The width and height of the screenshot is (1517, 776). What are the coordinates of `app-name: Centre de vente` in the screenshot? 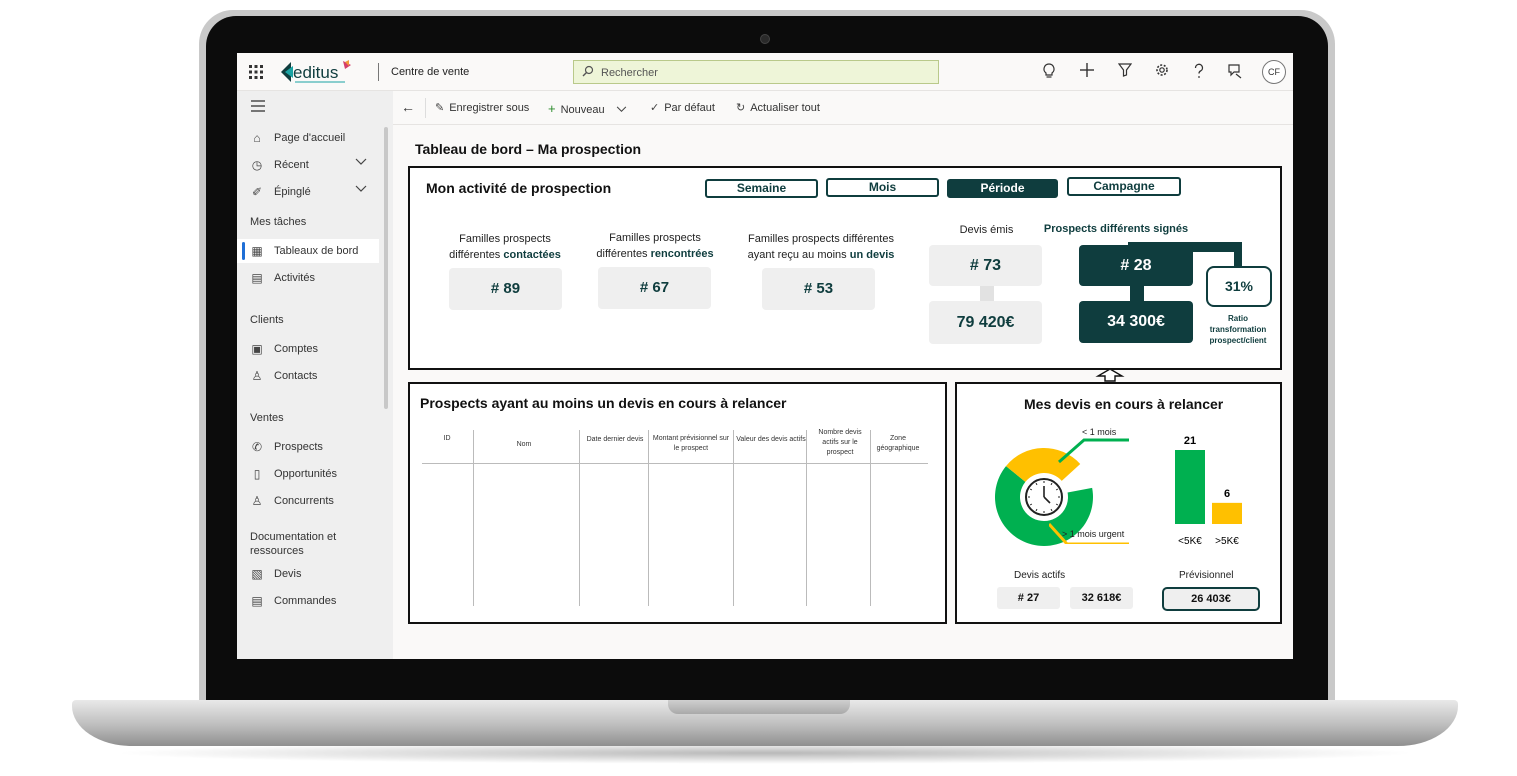 It's located at (430, 72).